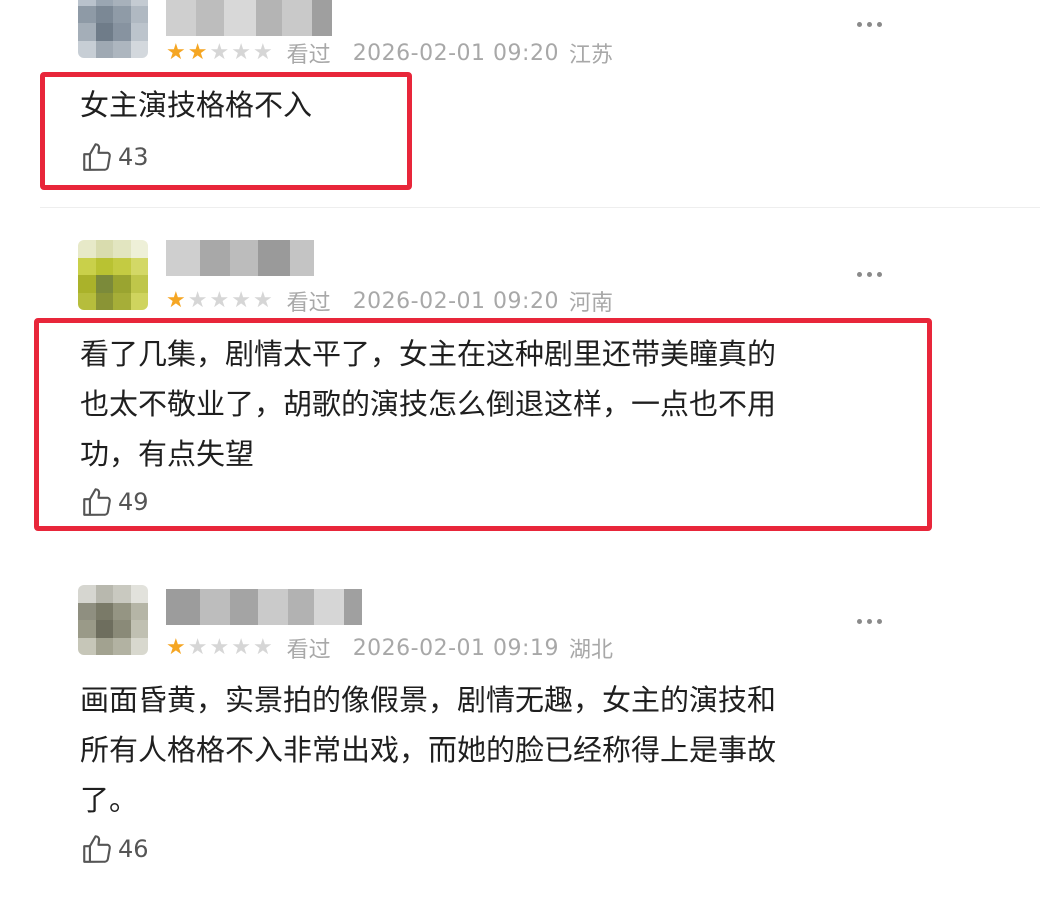 The width and height of the screenshot is (1058, 898). Describe the element at coordinates (540, 207) in the screenshot. I see `divider` at that location.